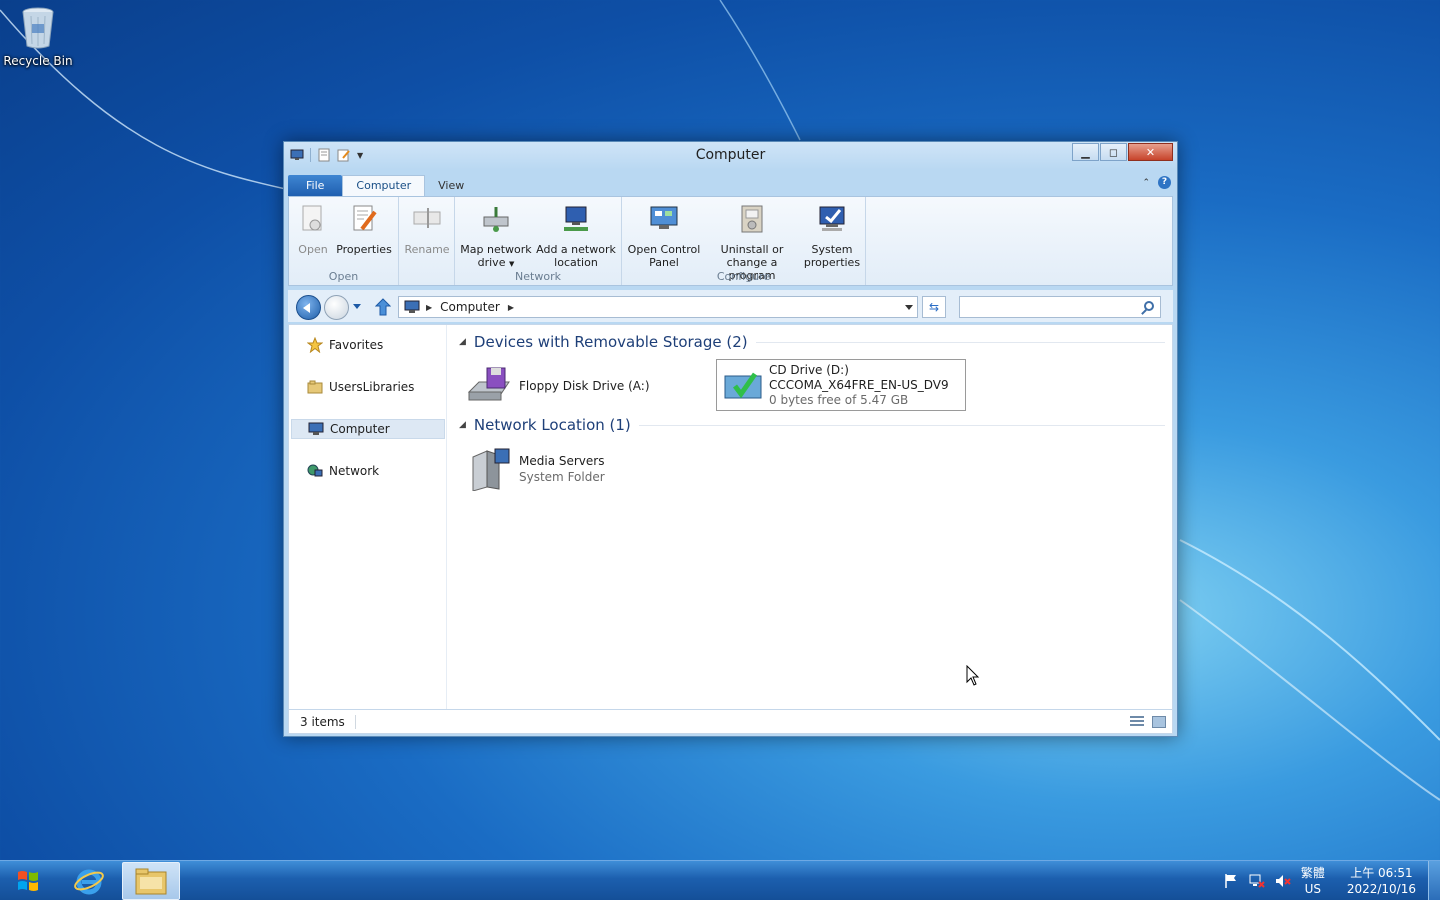  What do you see at coordinates (1257, 881) in the screenshot?
I see `network-status-icon` at bounding box center [1257, 881].